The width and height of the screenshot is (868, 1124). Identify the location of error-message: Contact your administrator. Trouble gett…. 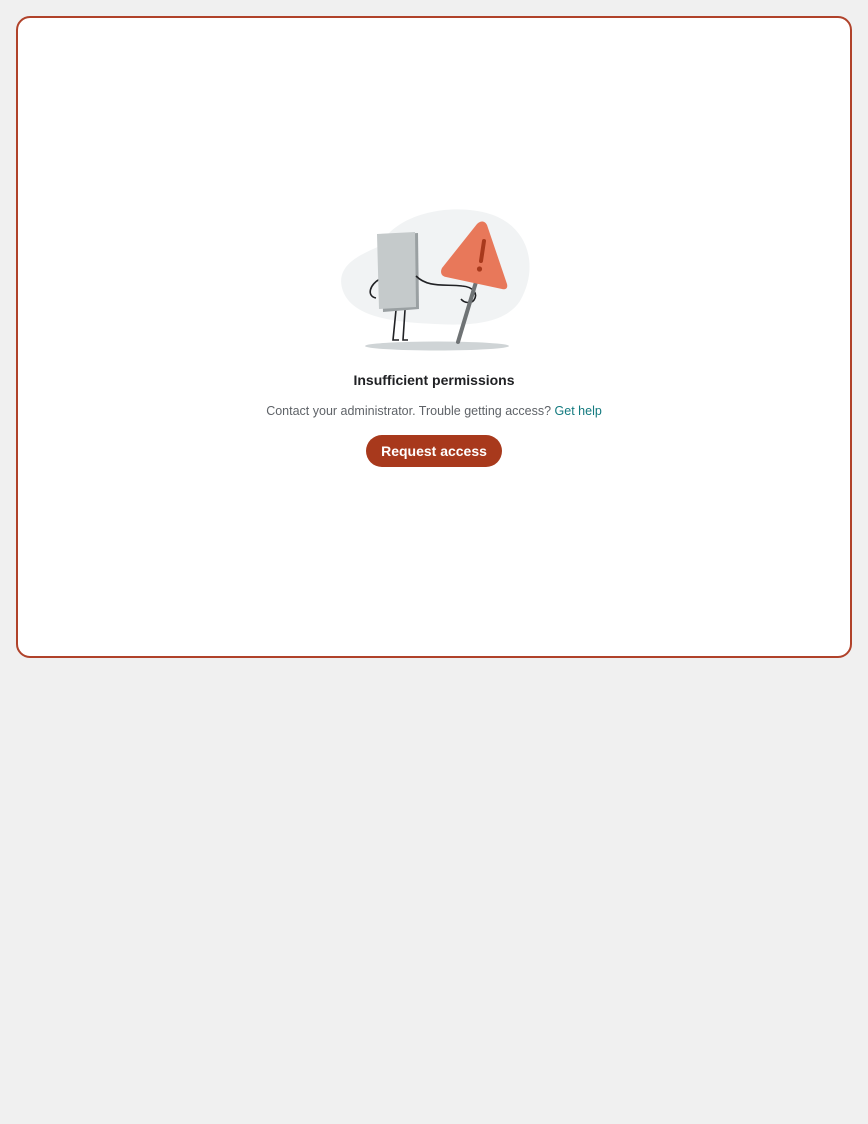
(434, 411).